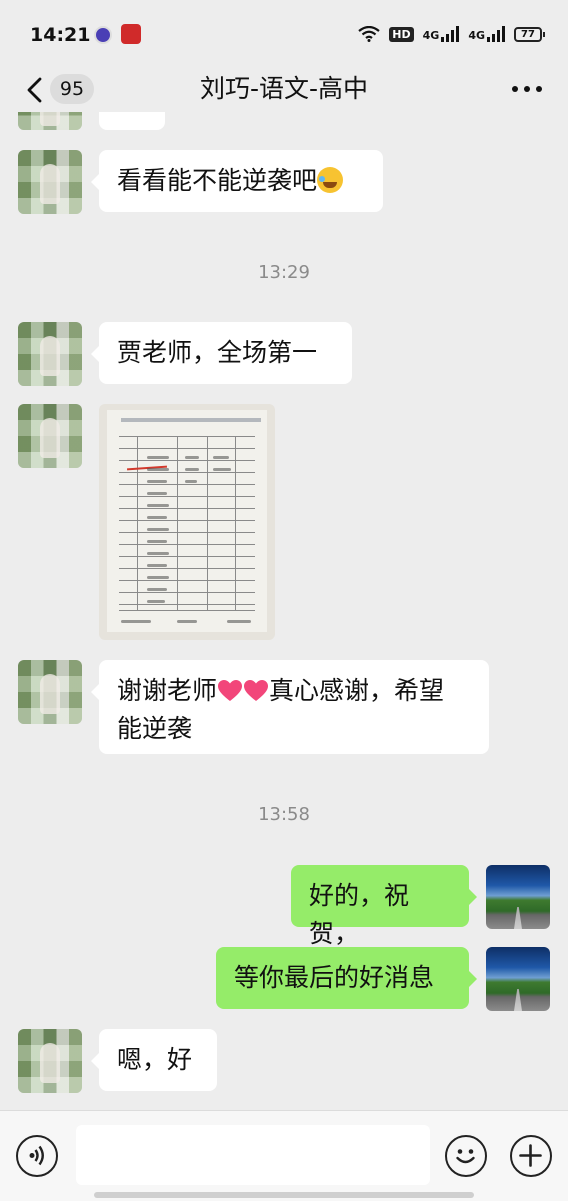 The image size is (568, 1201). I want to click on chat-header: 95 刘巧-语文-高中, so click(284, 90).